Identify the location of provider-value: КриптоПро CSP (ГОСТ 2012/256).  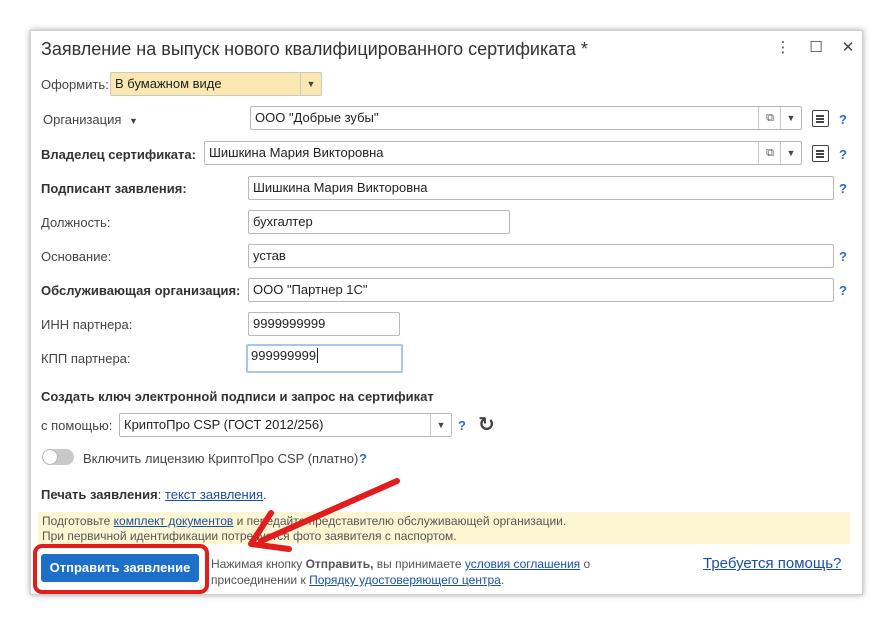
(224, 424).